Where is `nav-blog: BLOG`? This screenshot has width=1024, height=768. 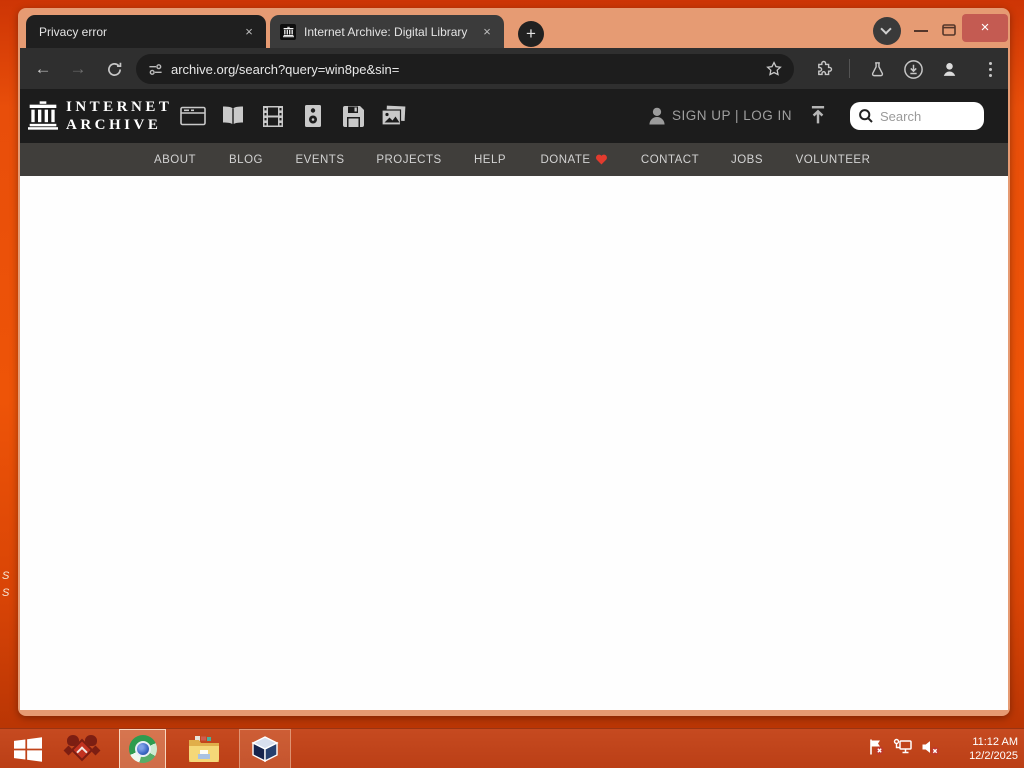
nav-blog: BLOG is located at coordinates (246, 160).